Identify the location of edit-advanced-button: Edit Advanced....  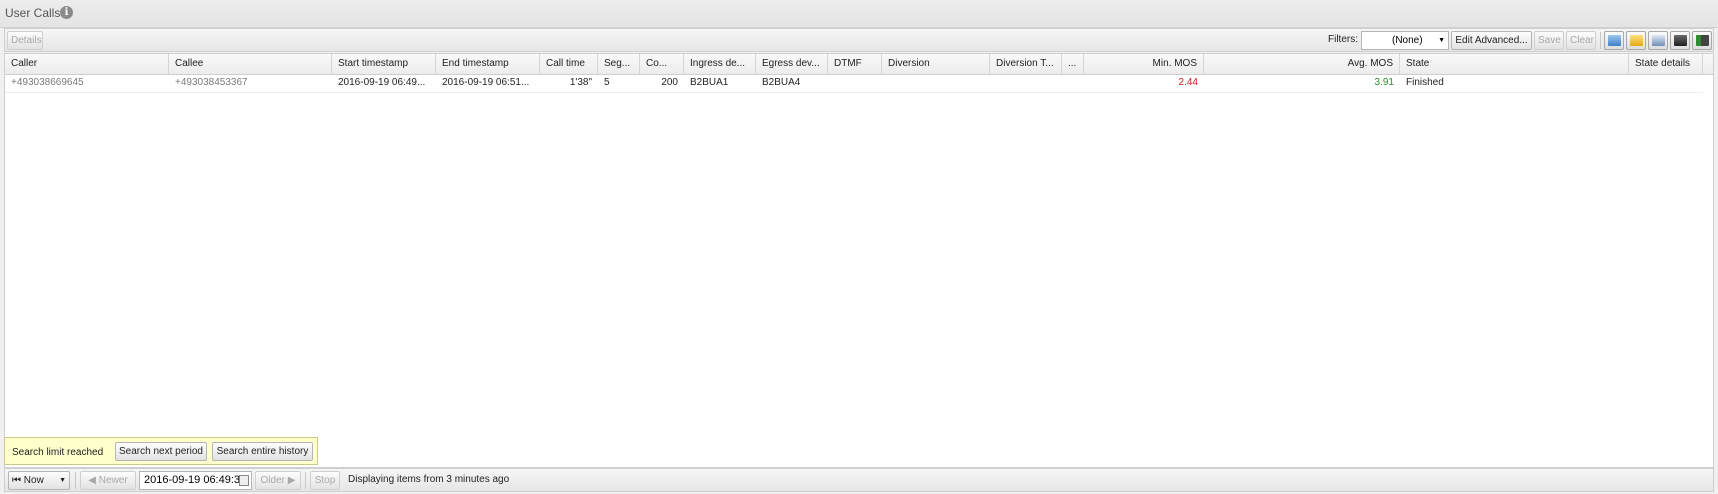
(1491, 40).